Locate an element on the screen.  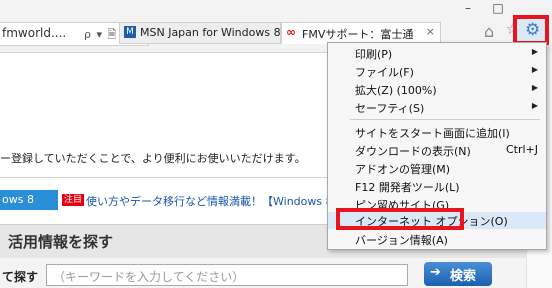
arrow-right-icon: ➔ is located at coordinates (435, 272).